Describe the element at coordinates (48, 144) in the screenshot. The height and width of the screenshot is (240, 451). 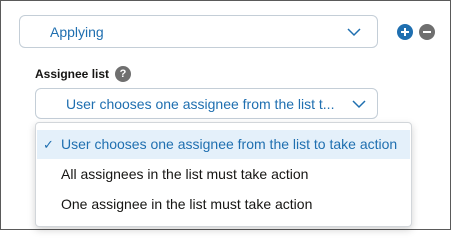
I see `checkmark-icon: ✓` at that location.